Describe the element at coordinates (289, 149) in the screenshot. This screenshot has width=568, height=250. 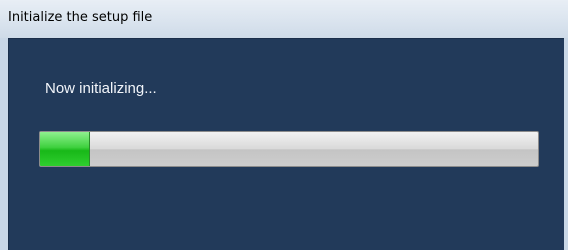
I see `progress-bar` at that location.